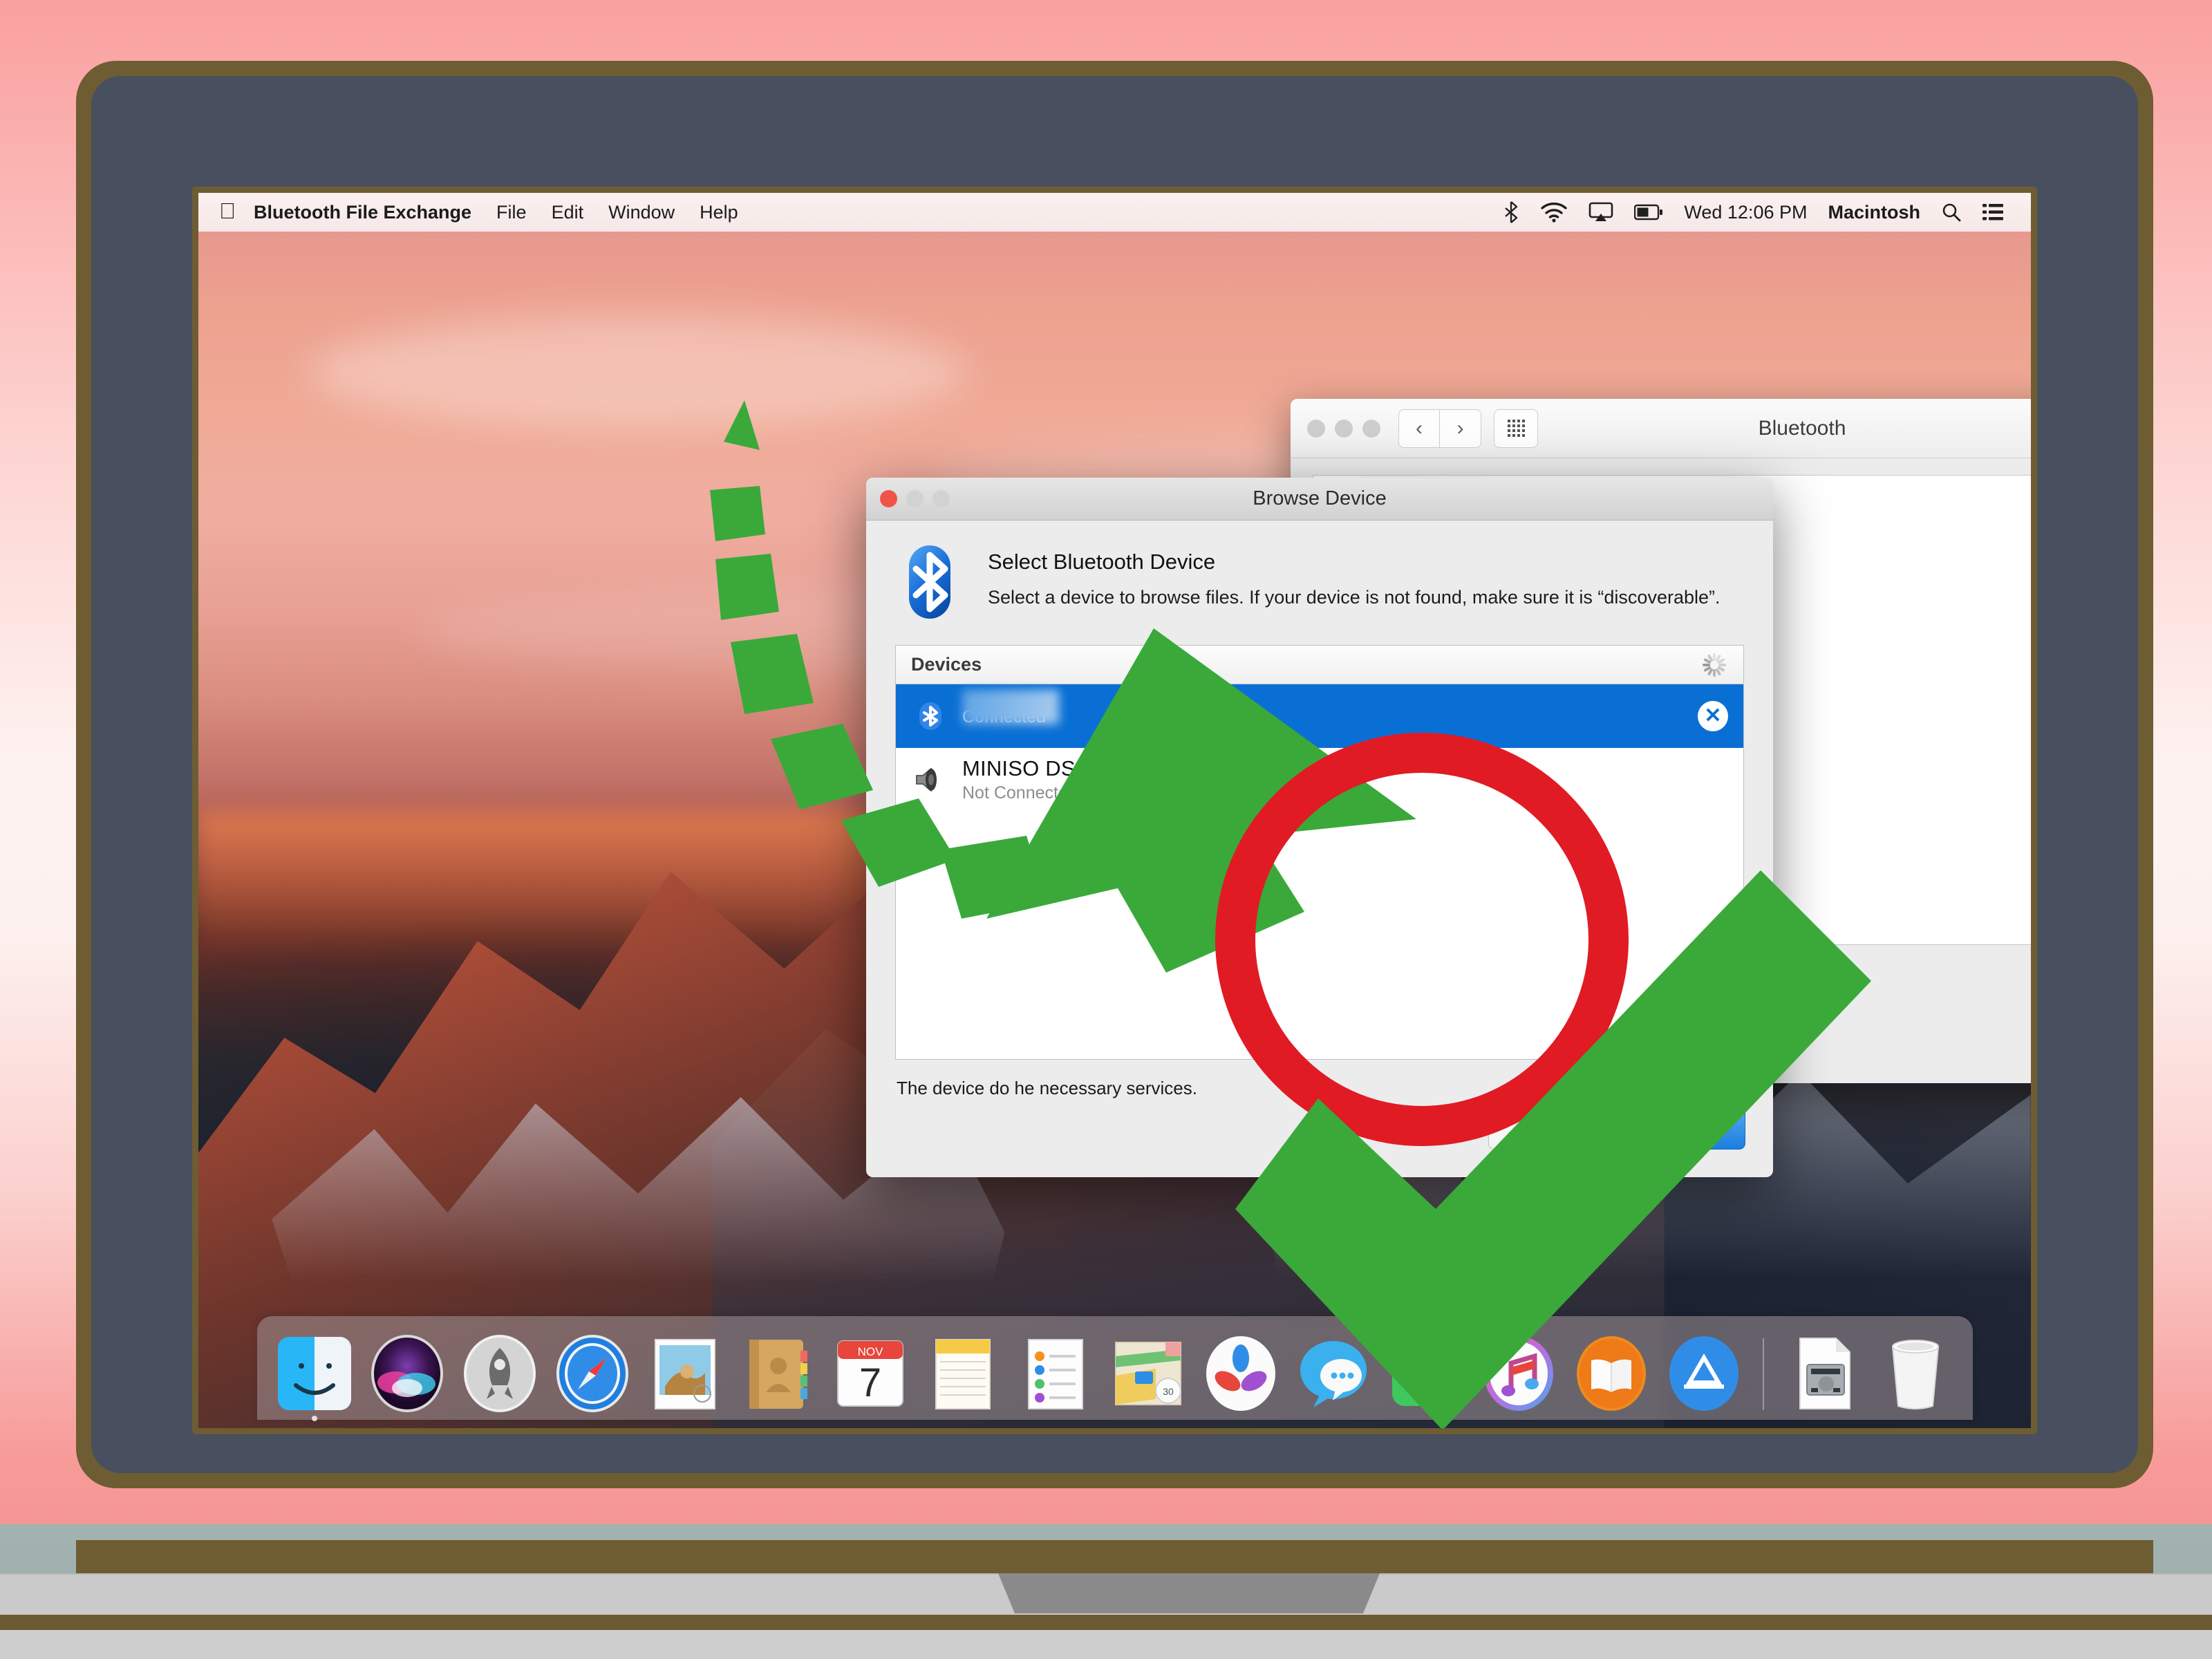  Describe the element at coordinates (1648, 212) in the screenshot. I see `battery-icon` at that location.